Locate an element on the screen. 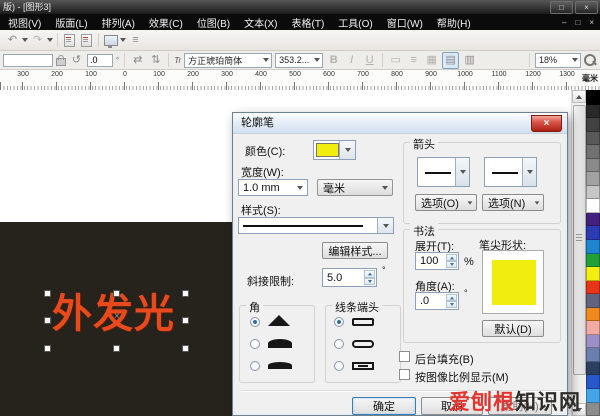 This screenshot has height=416, width=600. cap-round-radio is located at coordinates (339, 344).